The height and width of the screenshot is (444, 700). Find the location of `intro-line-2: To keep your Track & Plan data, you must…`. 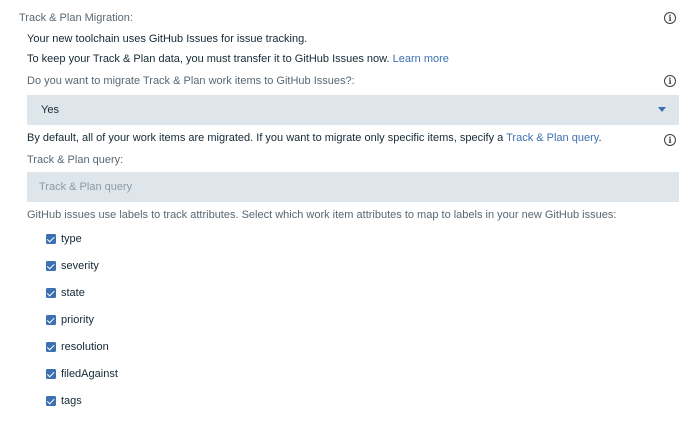

intro-line-2: To keep your Track & Plan data, you must… is located at coordinates (238, 59).